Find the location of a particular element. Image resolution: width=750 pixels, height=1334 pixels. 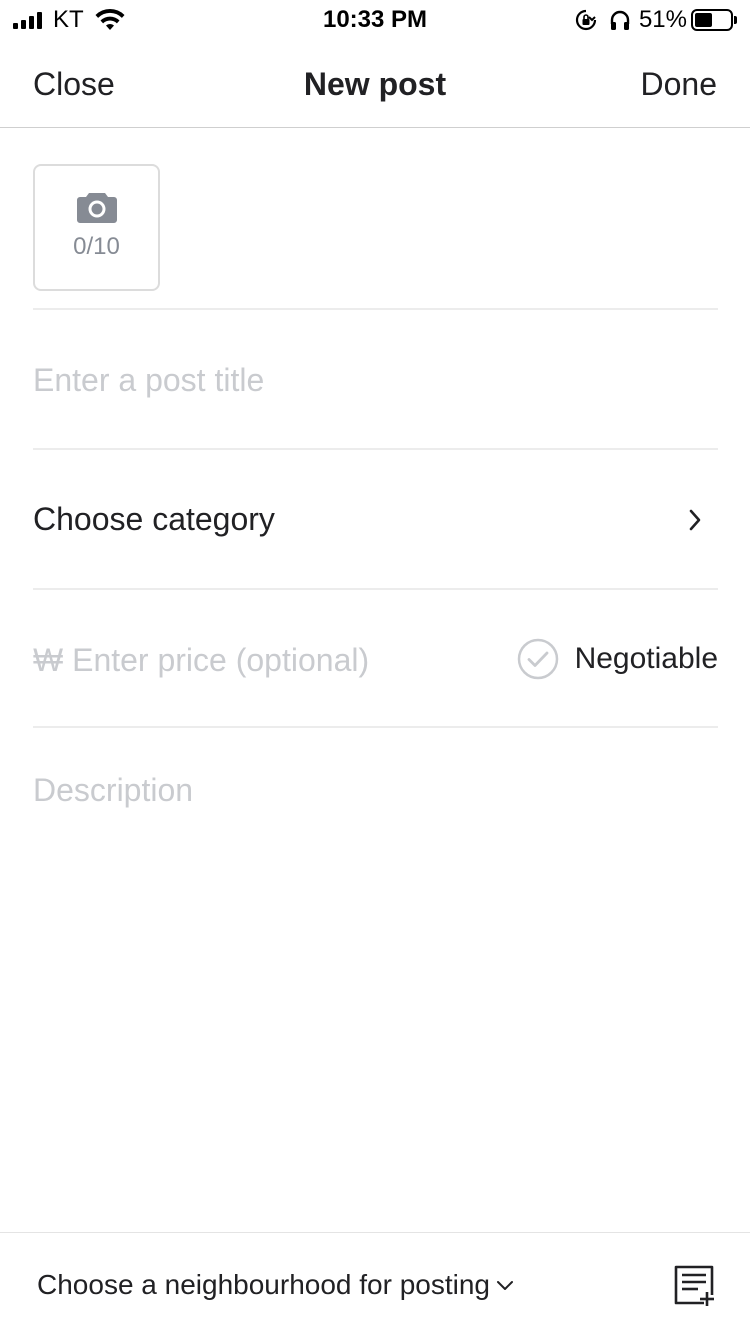

category-label: Choose category is located at coordinates (154, 519).